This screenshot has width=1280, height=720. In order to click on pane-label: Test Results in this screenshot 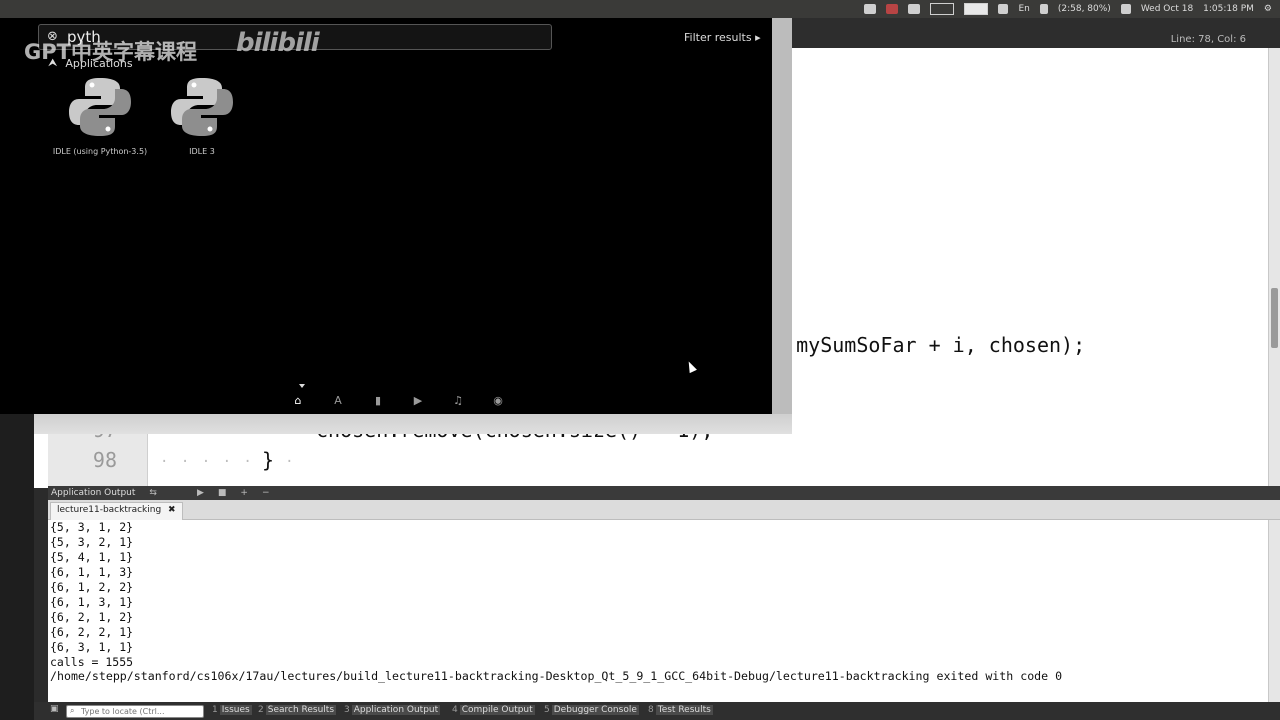, I will do `click(684, 710)`.